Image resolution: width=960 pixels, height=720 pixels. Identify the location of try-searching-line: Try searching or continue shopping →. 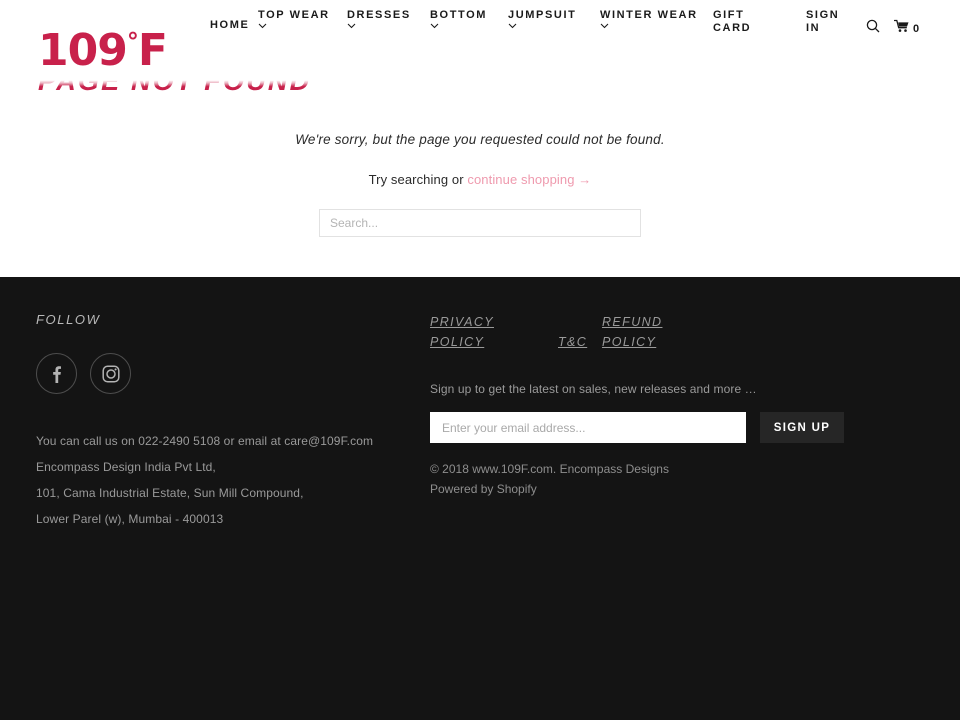
(480, 179).